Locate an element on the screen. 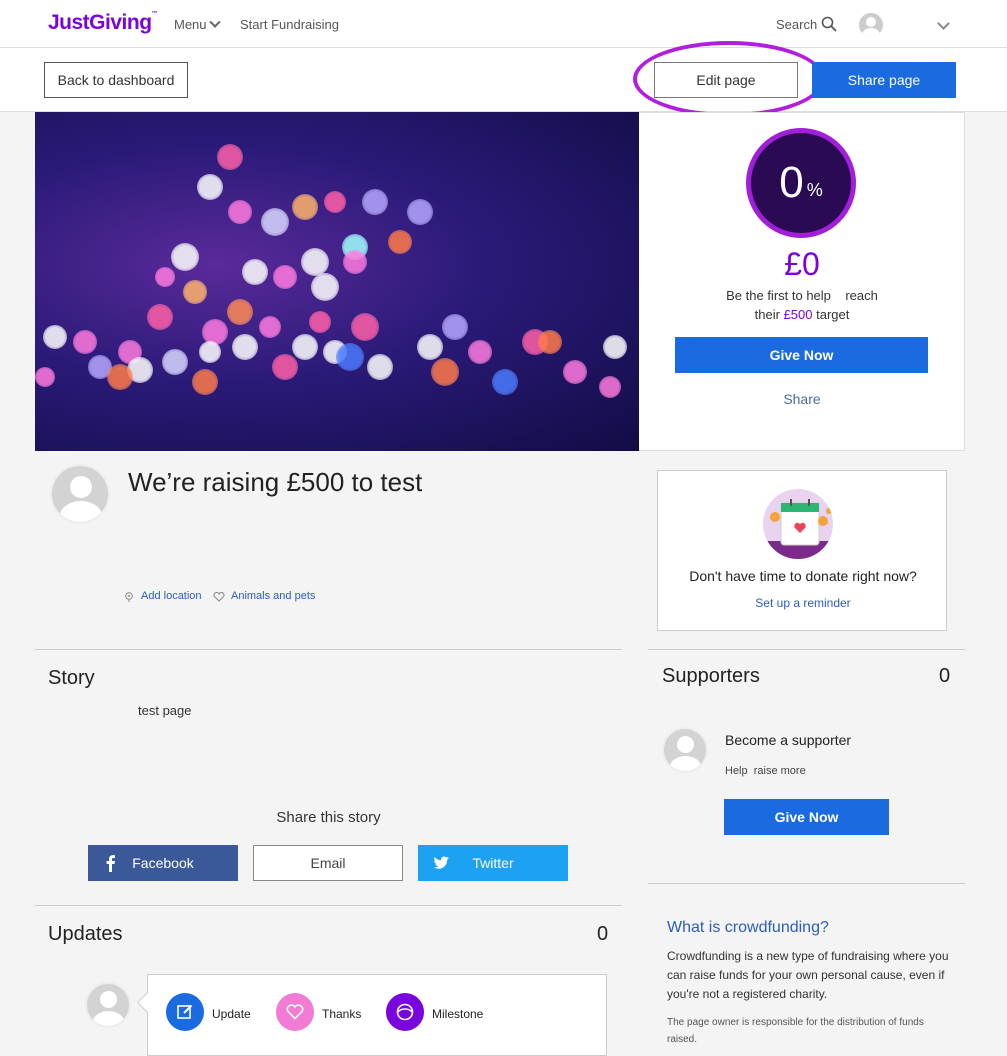  updates-count: 0 is located at coordinates (603, 934).